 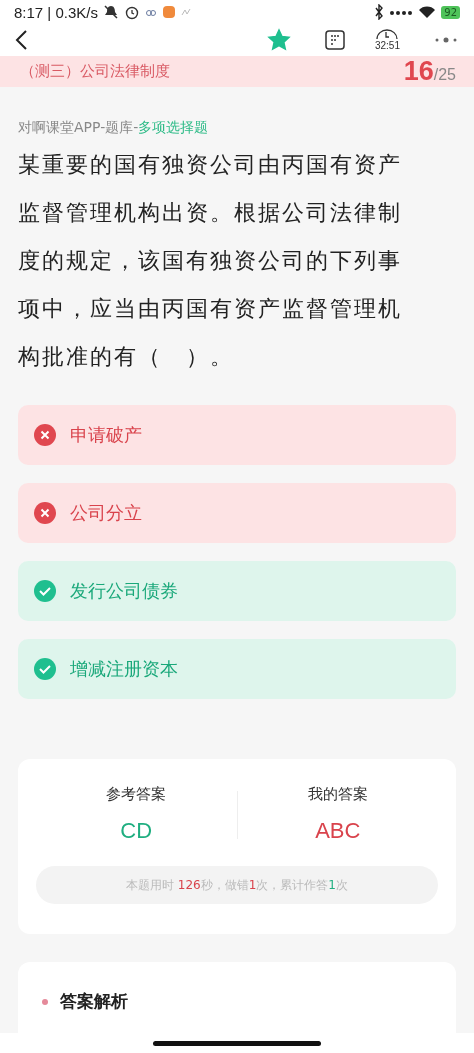 I want to click on reference-answer: CD, so click(x=136, y=831).